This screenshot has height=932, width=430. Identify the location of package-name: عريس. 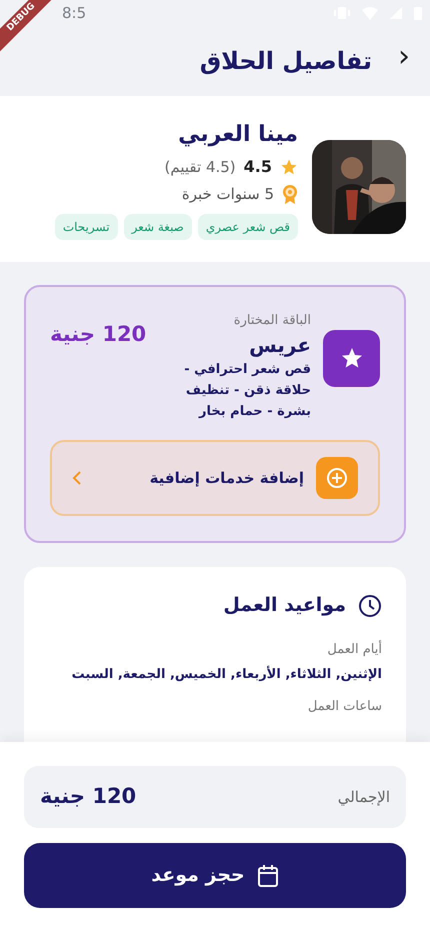
(279, 345).